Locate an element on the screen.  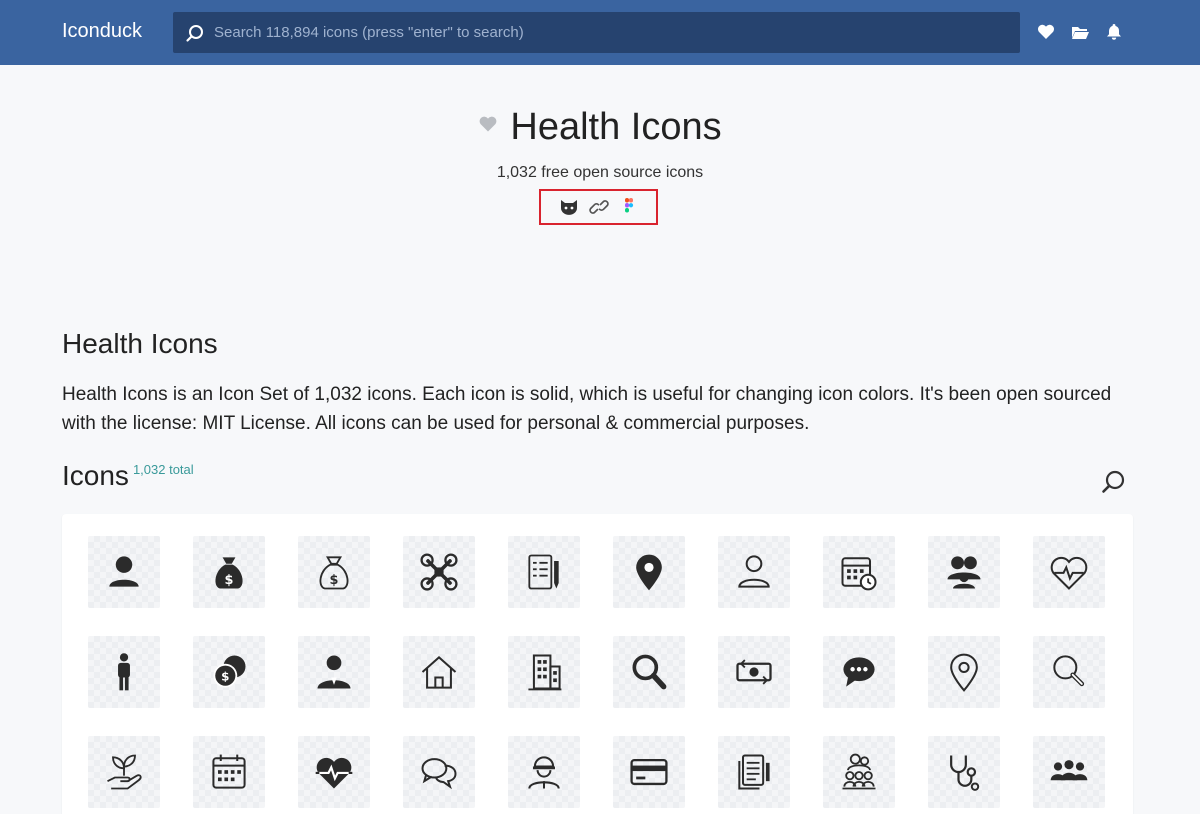
magnifier-icon is located at coordinates (649, 672).